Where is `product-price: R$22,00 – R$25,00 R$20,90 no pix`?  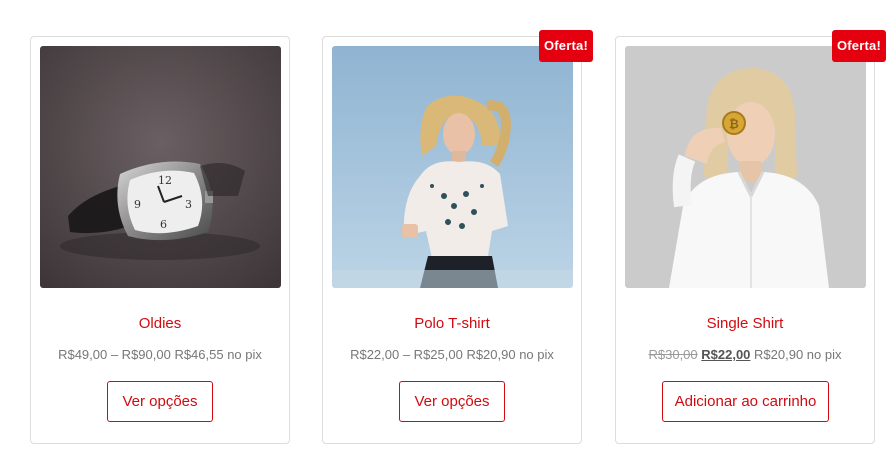
product-price: R$22,00 – R$25,00 R$20,90 no pix is located at coordinates (452, 354).